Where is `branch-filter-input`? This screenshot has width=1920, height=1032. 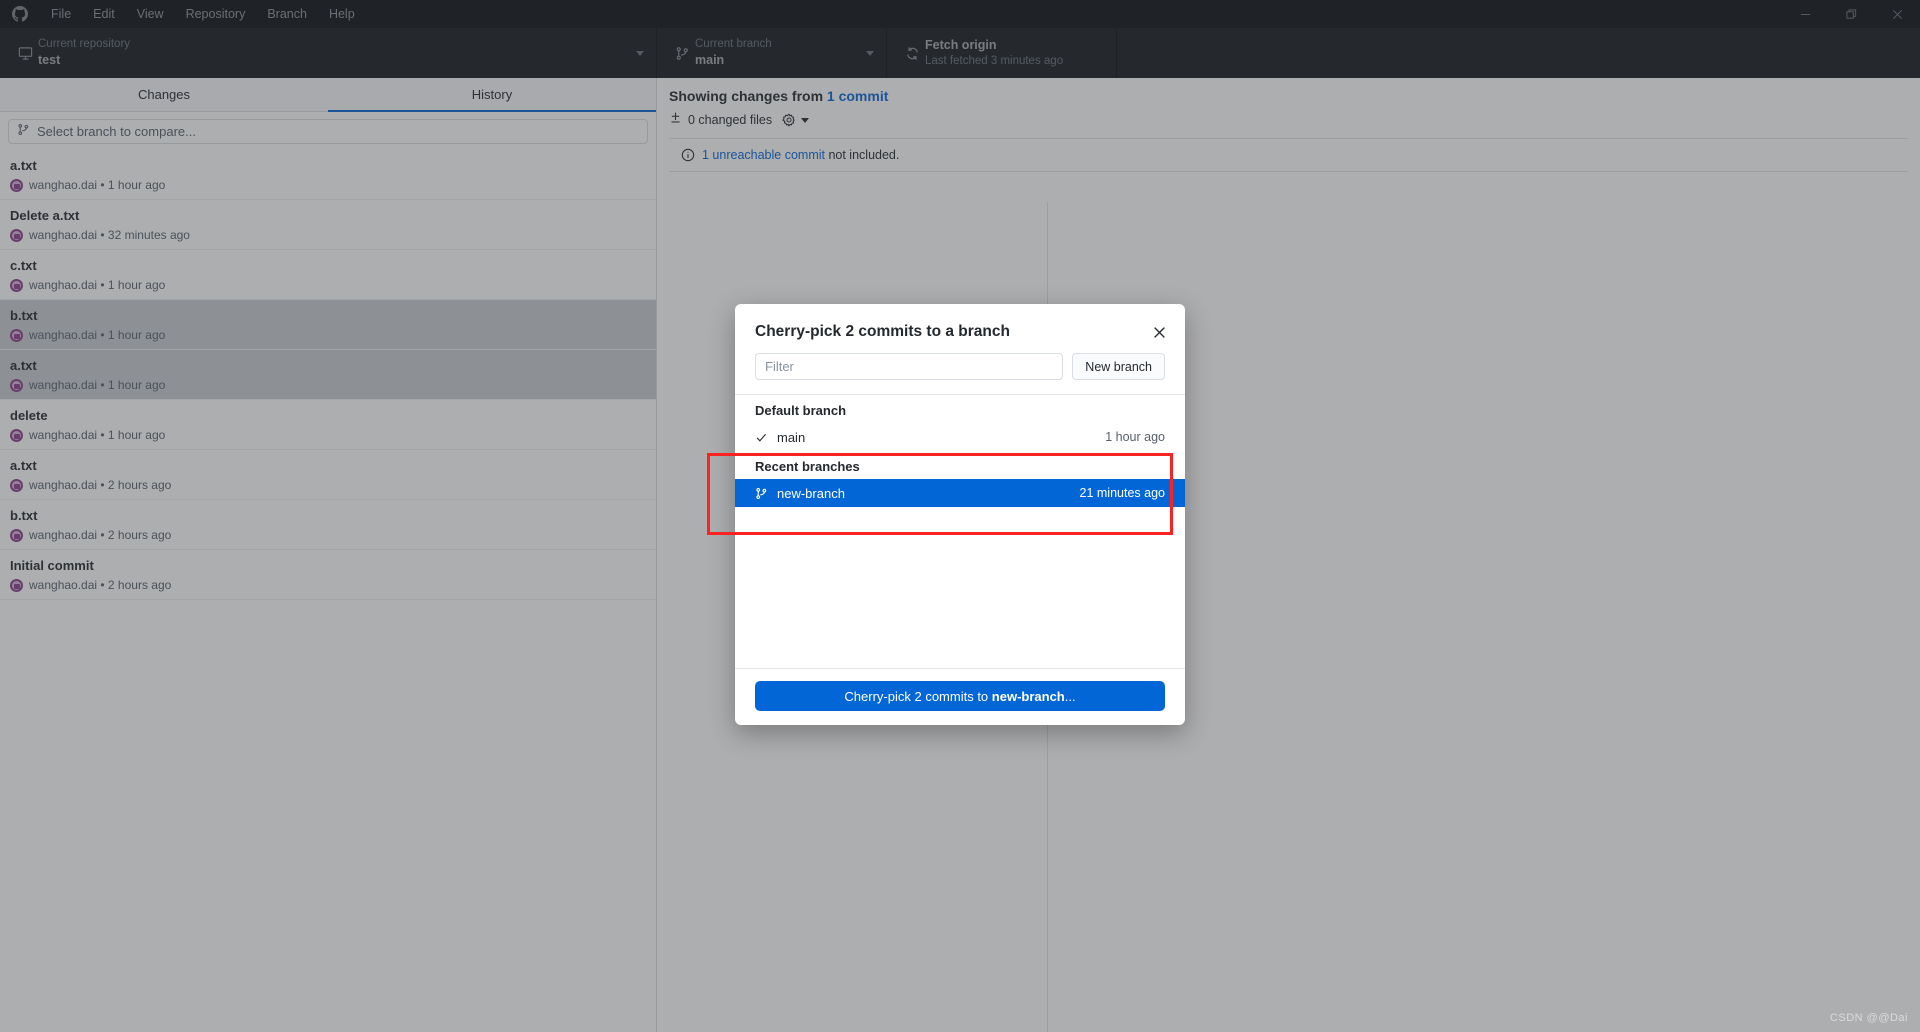 branch-filter-input is located at coordinates (909, 366).